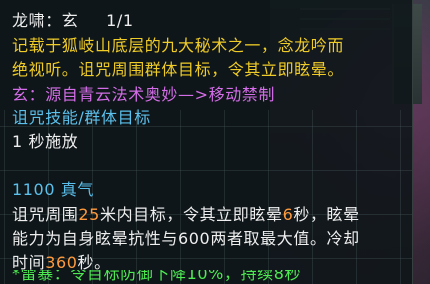  What do you see at coordinates (81, 117) in the screenshot?
I see `skill-type: 诅咒技能/群体目标` at bounding box center [81, 117].